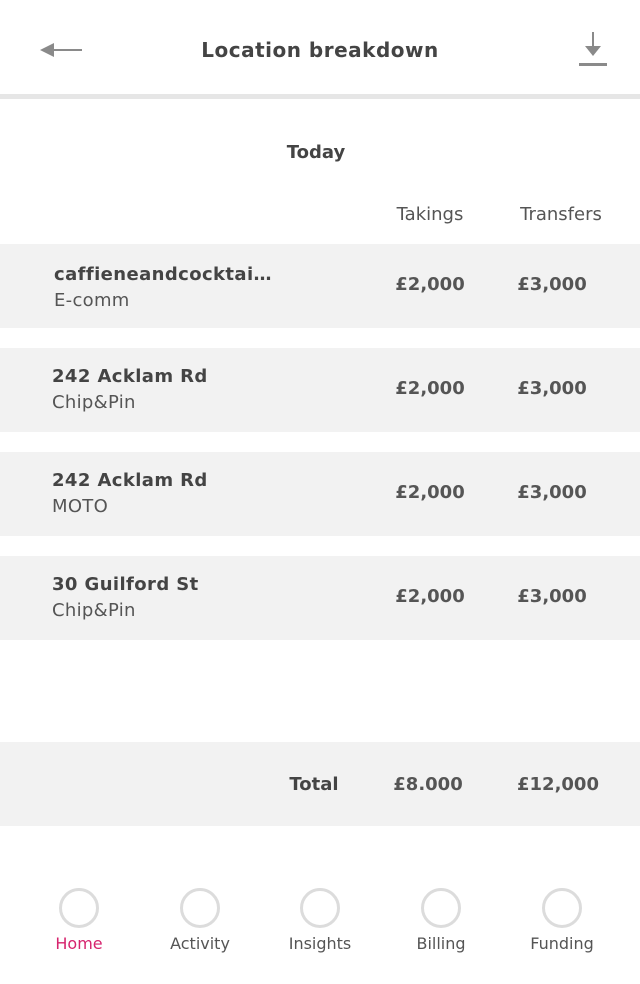 The height and width of the screenshot is (984, 640). I want to click on location-type: MOTO, so click(80, 506).